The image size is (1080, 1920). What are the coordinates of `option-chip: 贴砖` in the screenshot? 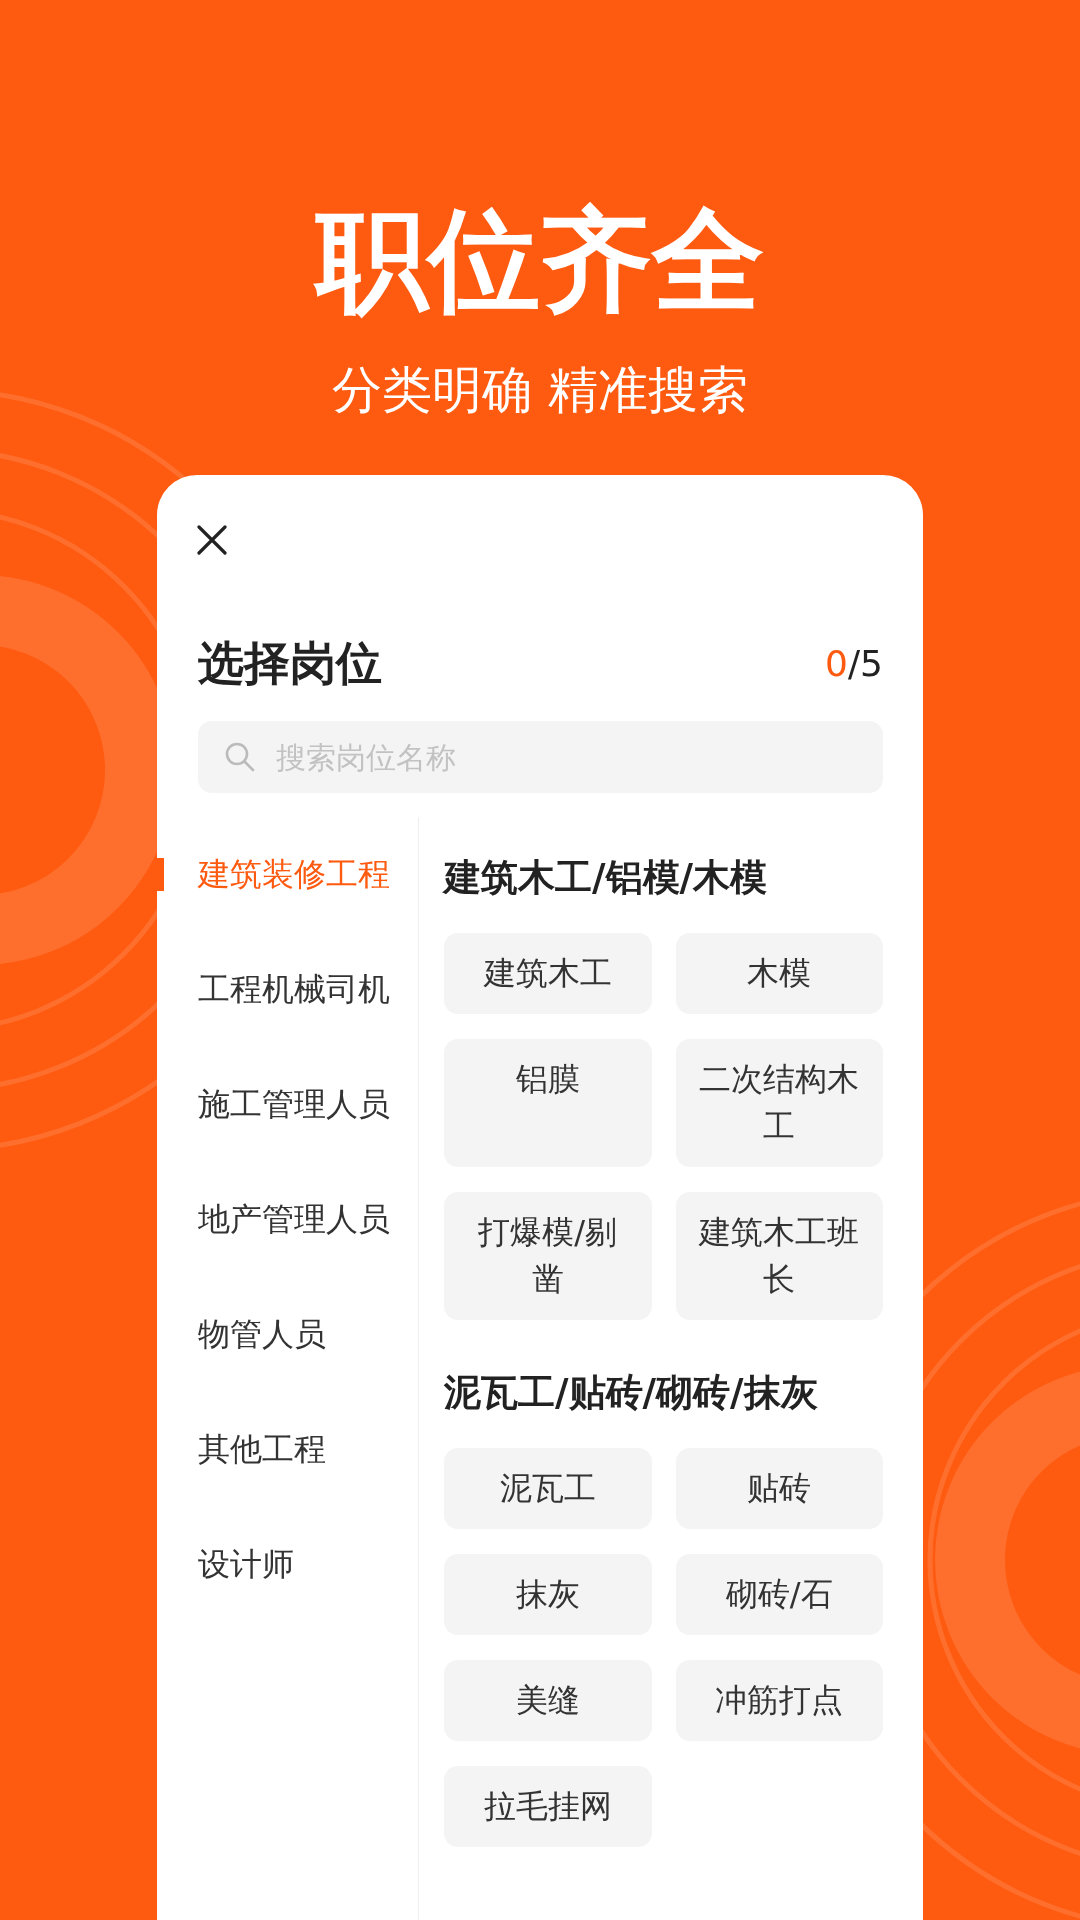 It's located at (779, 1488).